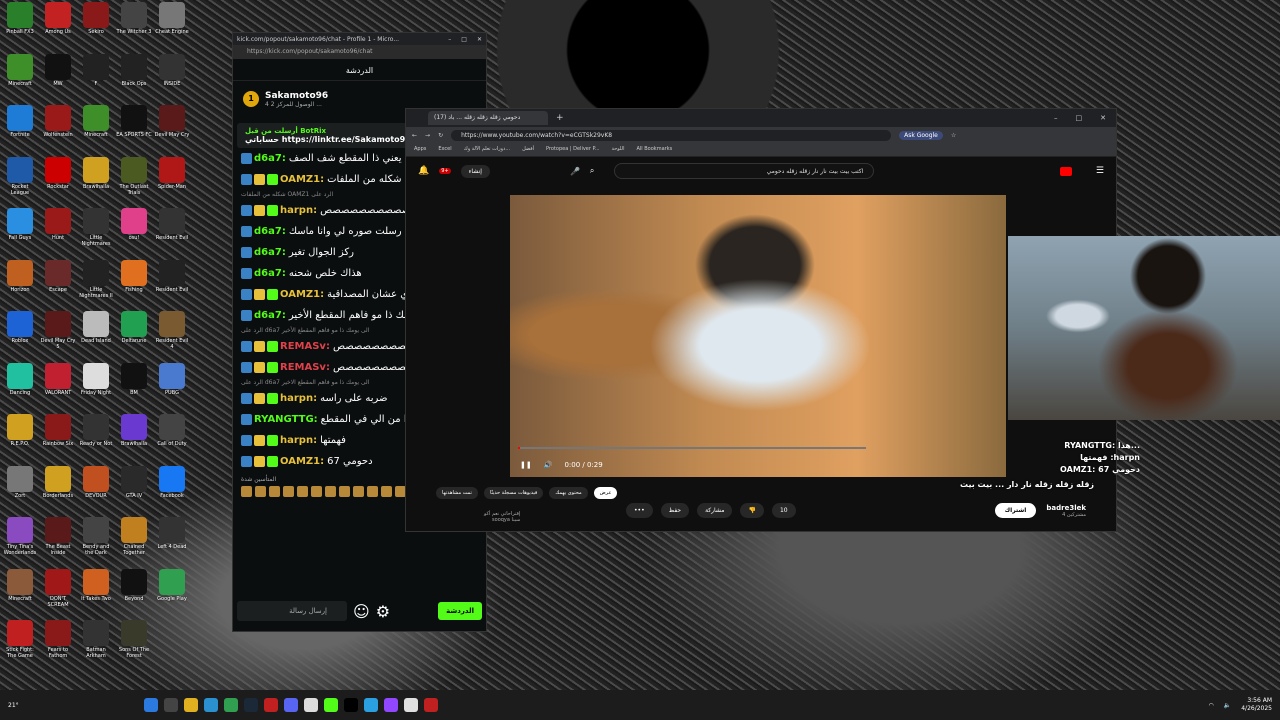  What do you see at coordinates (488, 118) in the screenshot?
I see `tab-youtube: (17) دحومي زقله زقله زقله ... باد` at bounding box center [488, 118].